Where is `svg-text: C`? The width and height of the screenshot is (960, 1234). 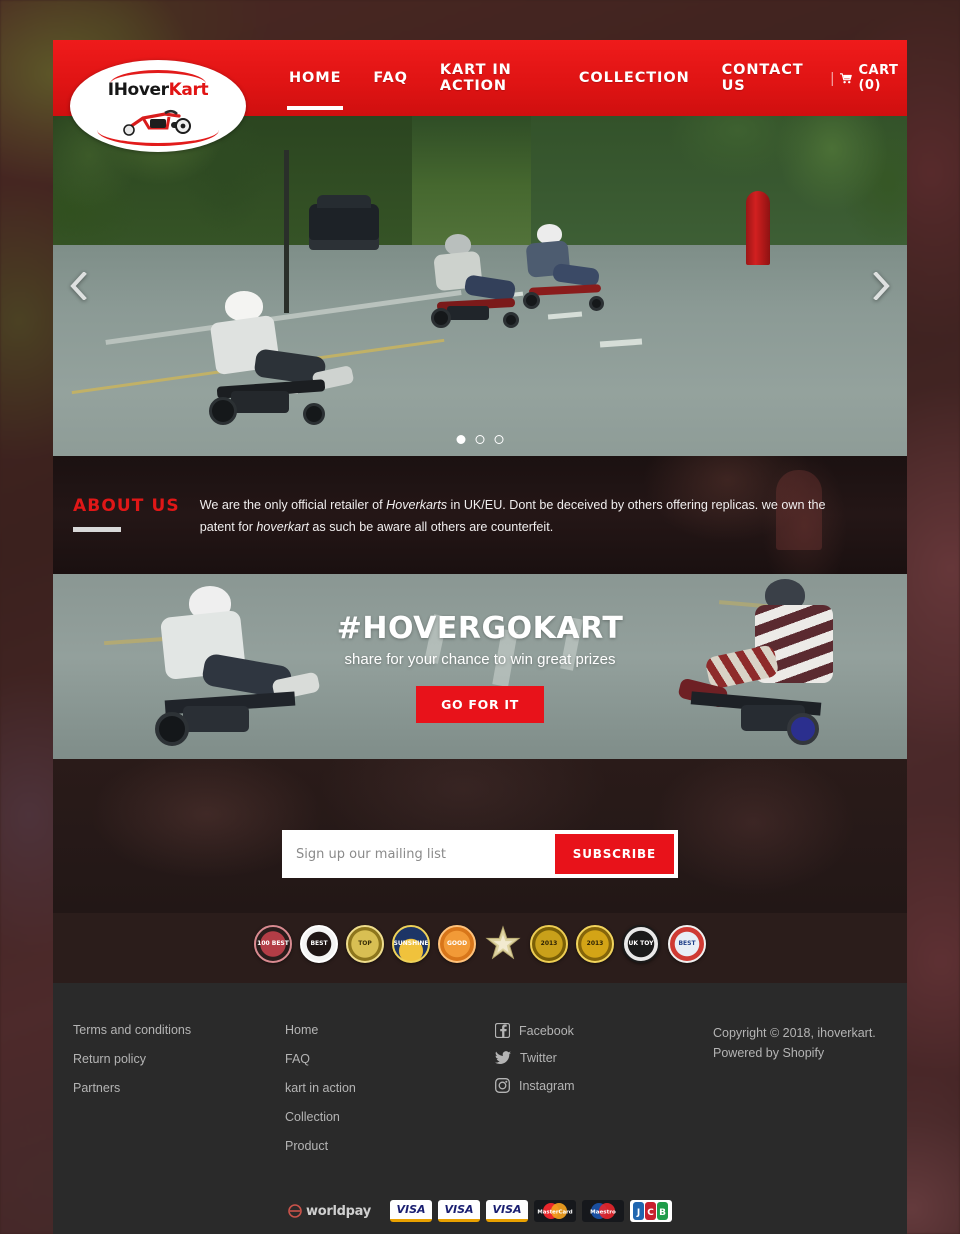
svg-text: C is located at coordinates (650, 1213).